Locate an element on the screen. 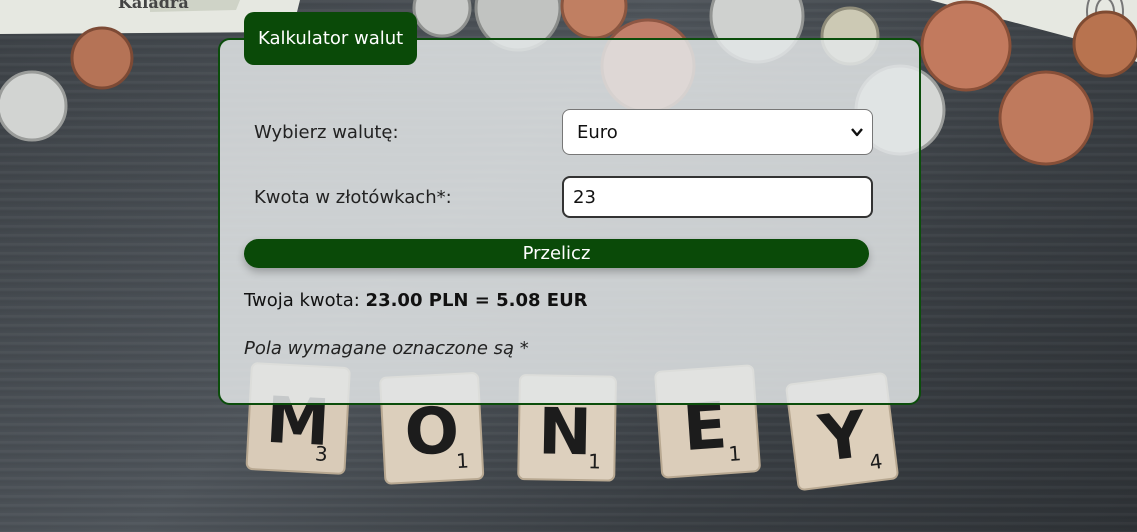 The image size is (1137, 532). currency-select: Euro is located at coordinates (717, 132).